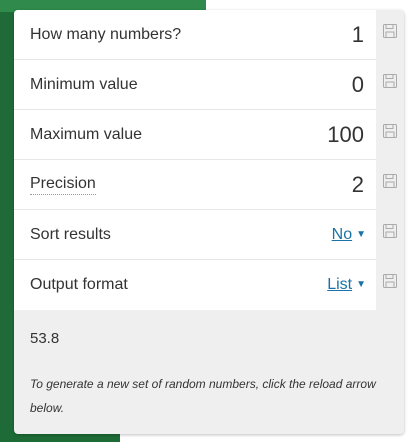 The image size is (416, 442). What do you see at coordinates (358, 35) in the screenshot?
I see `how-many-numbers-input: 1` at bounding box center [358, 35].